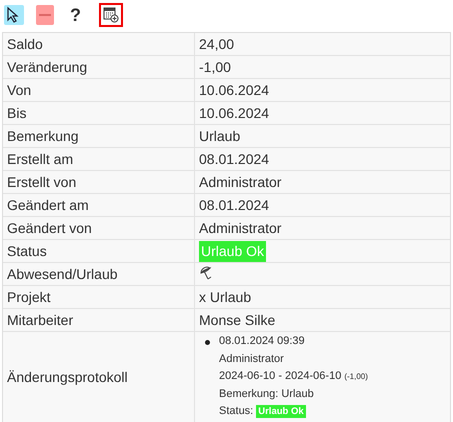 The width and height of the screenshot is (453, 422). What do you see at coordinates (225, 297) in the screenshot?
I see `field-value: x Urlaub` at bounding box center [225, 297].